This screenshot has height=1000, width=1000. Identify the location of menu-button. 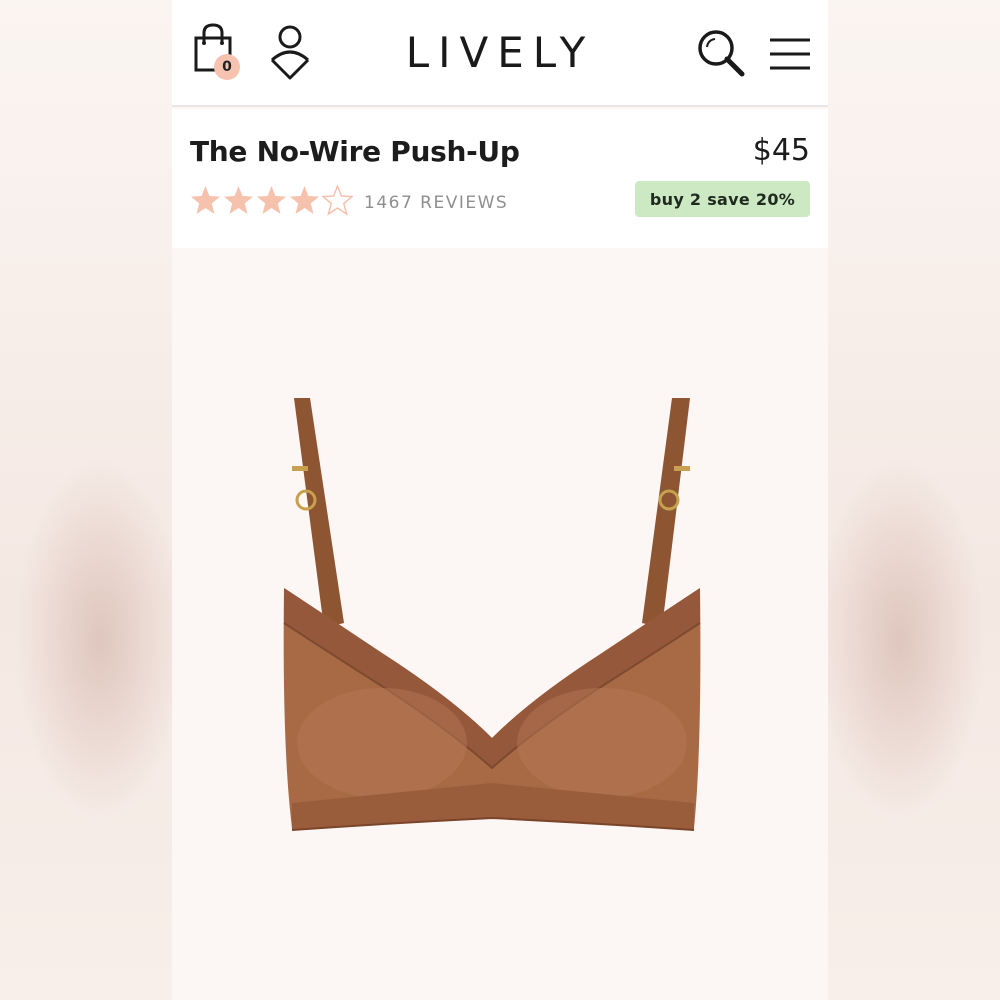
(790, 54).